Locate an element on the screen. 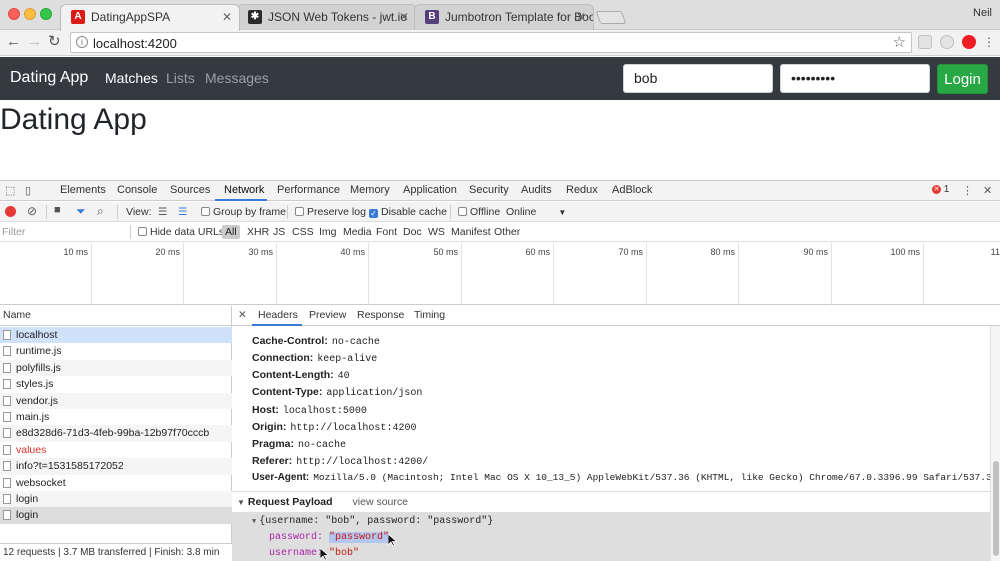 The width and height of the screenshot is (1000, 561). request-row: e8d328d6-71d3-4feb-99ba-12b97f70cccb is located at coordinates (116, 433).